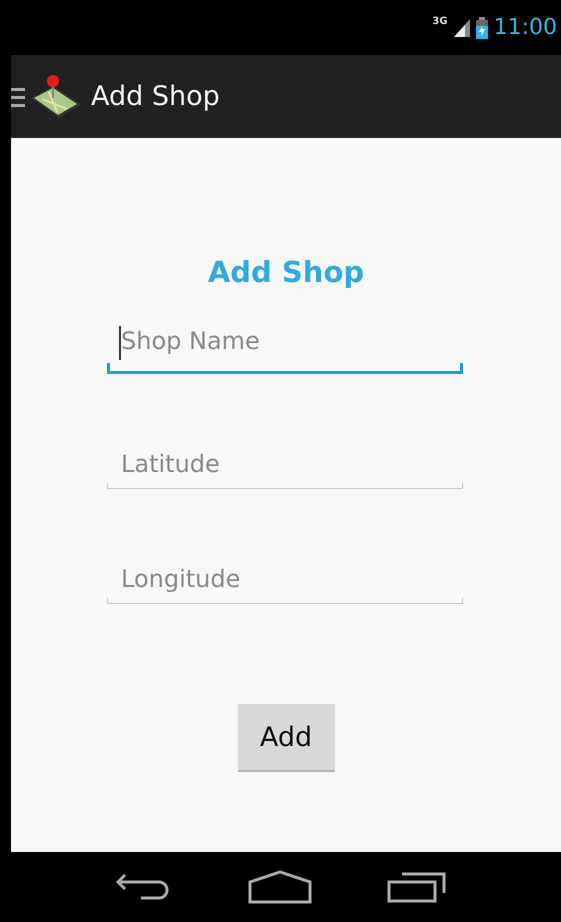  Describe the element at coordinates (417, 887) in the screenshot. I see `recent-apps-icon` at that location.